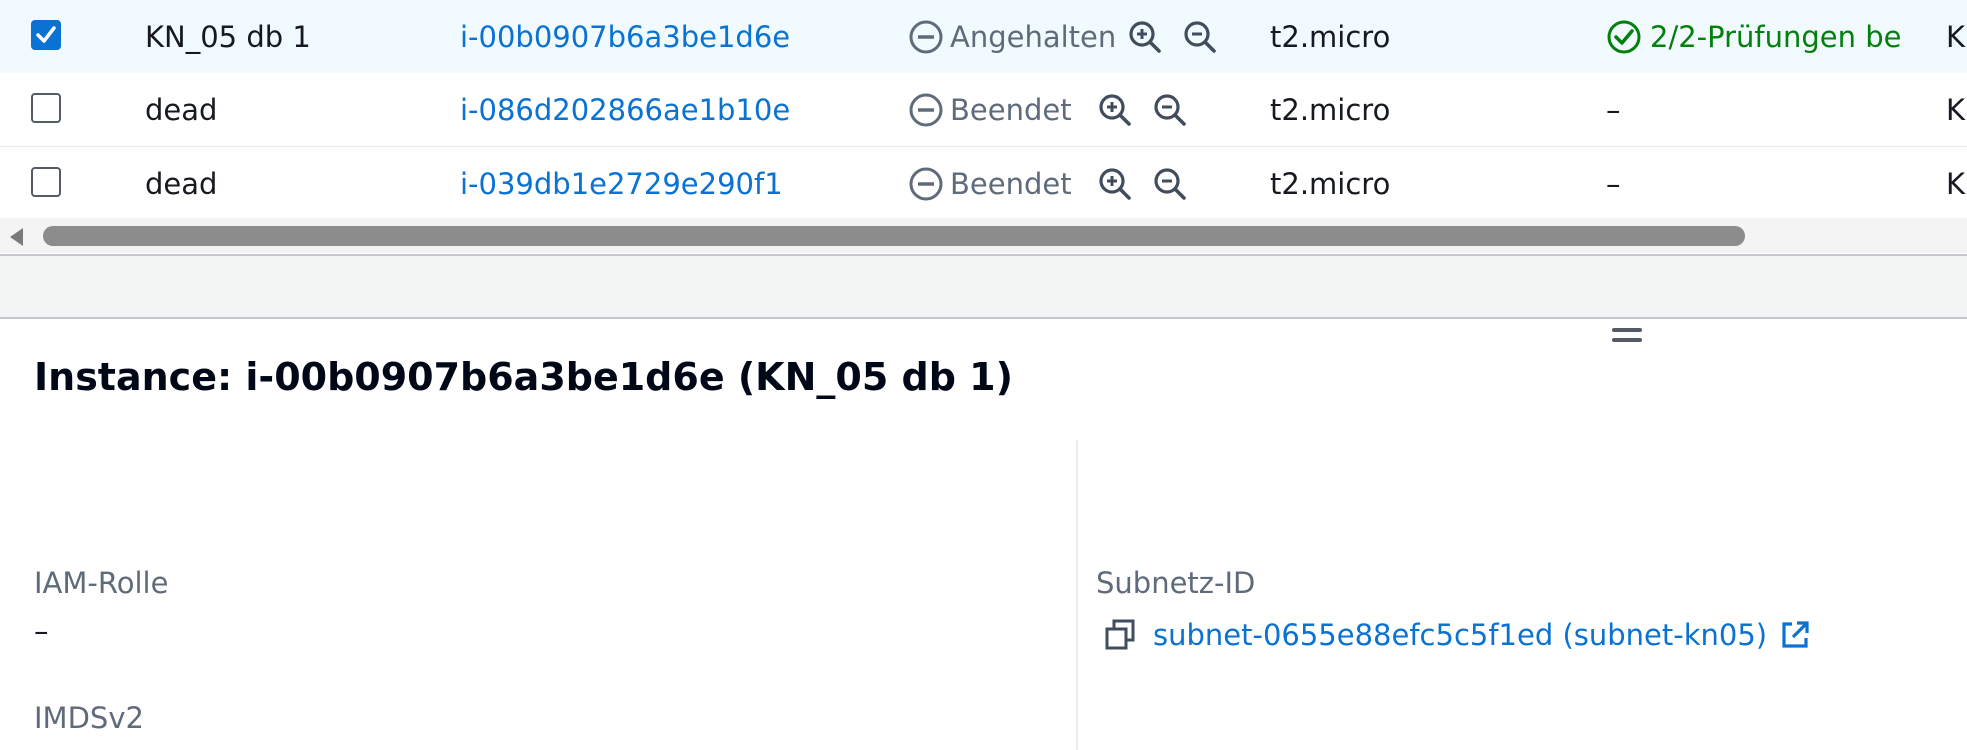 Image resolution: width=1967 pixels, height=750 pixels. Describe the element at coordinates (17, 239) in the screenshot. I see `scroll-left-icon` at that location.